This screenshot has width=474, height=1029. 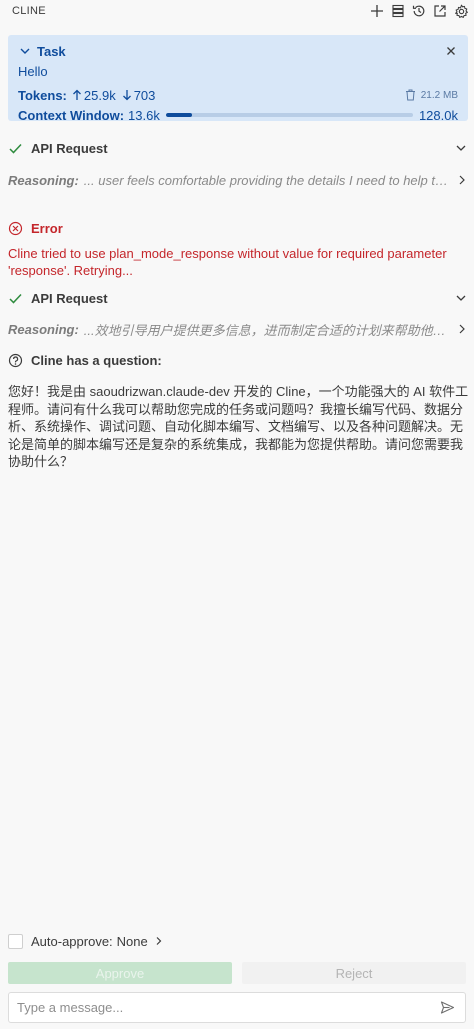 I want to click on auto-approve-value: None, so click(x=132, y=941).